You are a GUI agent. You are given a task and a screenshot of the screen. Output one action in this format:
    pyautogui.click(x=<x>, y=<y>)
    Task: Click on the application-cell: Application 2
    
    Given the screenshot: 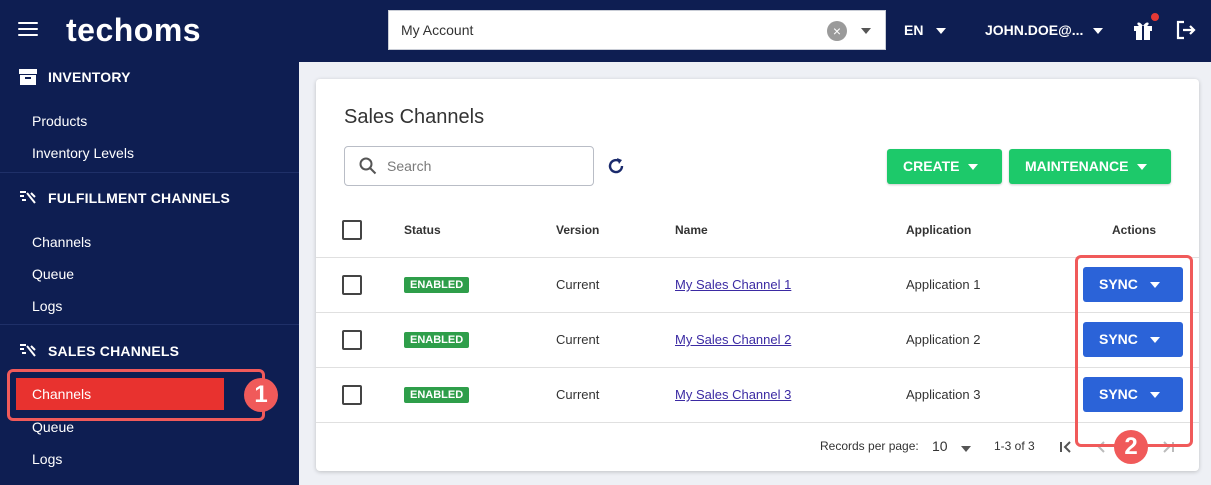 What is the action you would take?
    pyautogui.click(x=943, y=339)
    